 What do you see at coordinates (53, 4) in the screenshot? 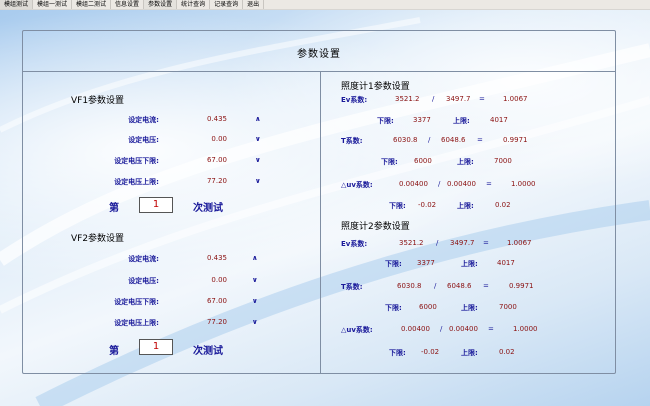
I see `menu-module1-test: 模组一测试` at bounding box center [53, 4].